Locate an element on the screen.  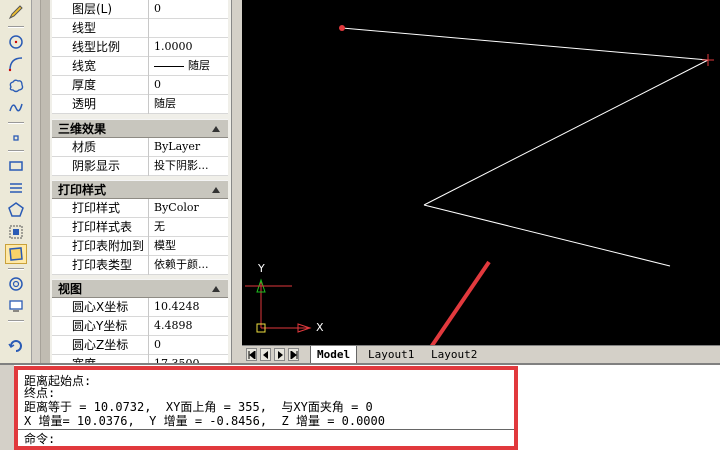
boundary-icon is located at coordinates (16, 254).